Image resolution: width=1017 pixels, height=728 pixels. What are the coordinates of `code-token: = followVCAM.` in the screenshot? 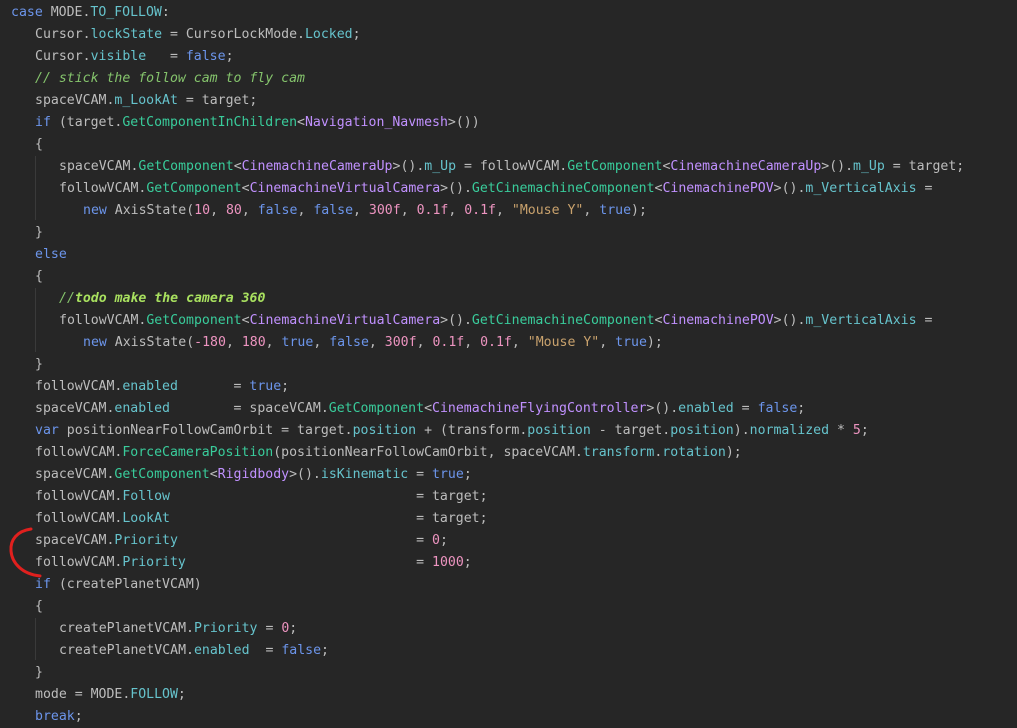 It's located at (512, 166).